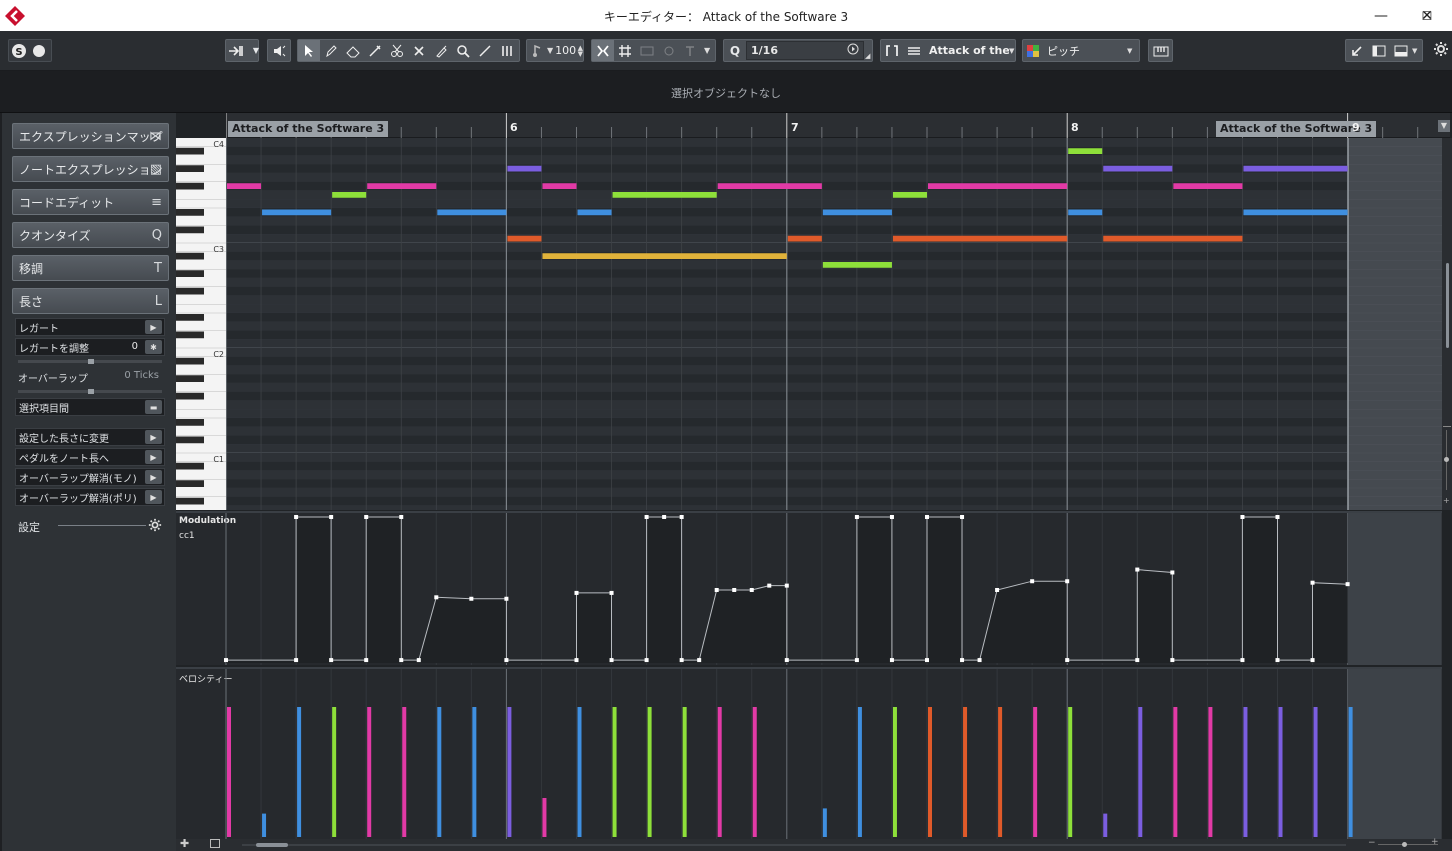 The image size is (1452, 851). What do you see at coordinates (1441, 50) in the screenshot?
I see `toolbar-settings-button` at bounding box center [1441, 50].